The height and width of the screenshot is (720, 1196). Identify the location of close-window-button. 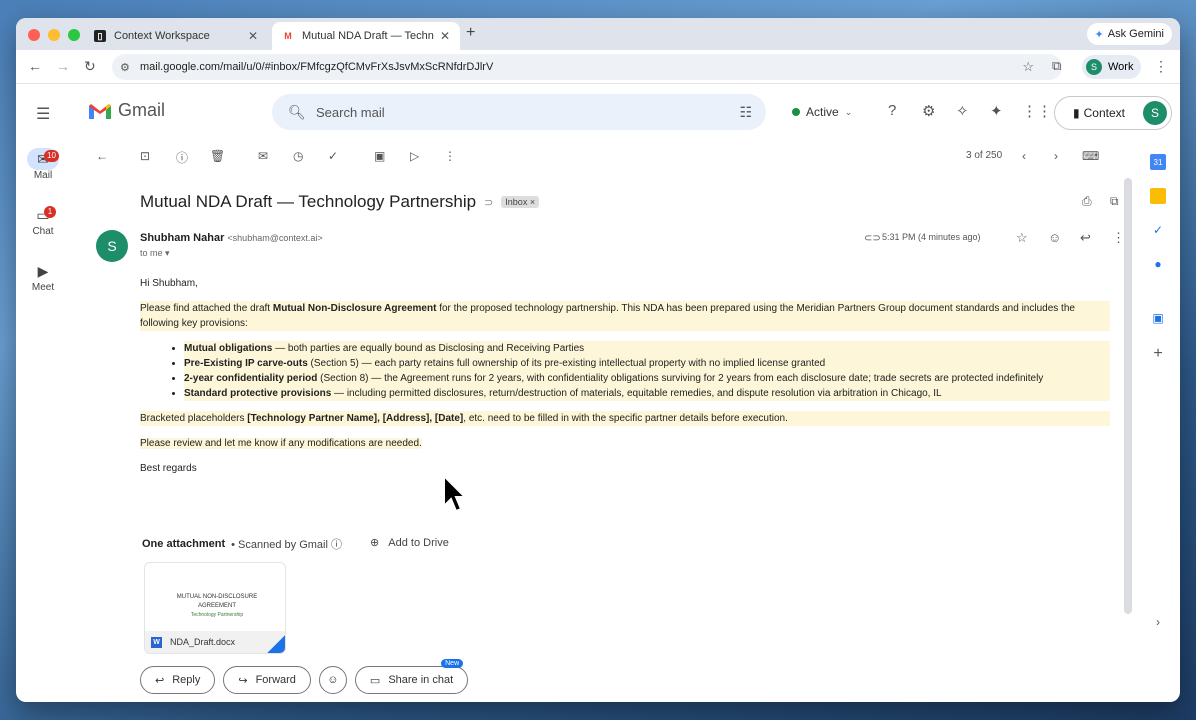
(34, 35).